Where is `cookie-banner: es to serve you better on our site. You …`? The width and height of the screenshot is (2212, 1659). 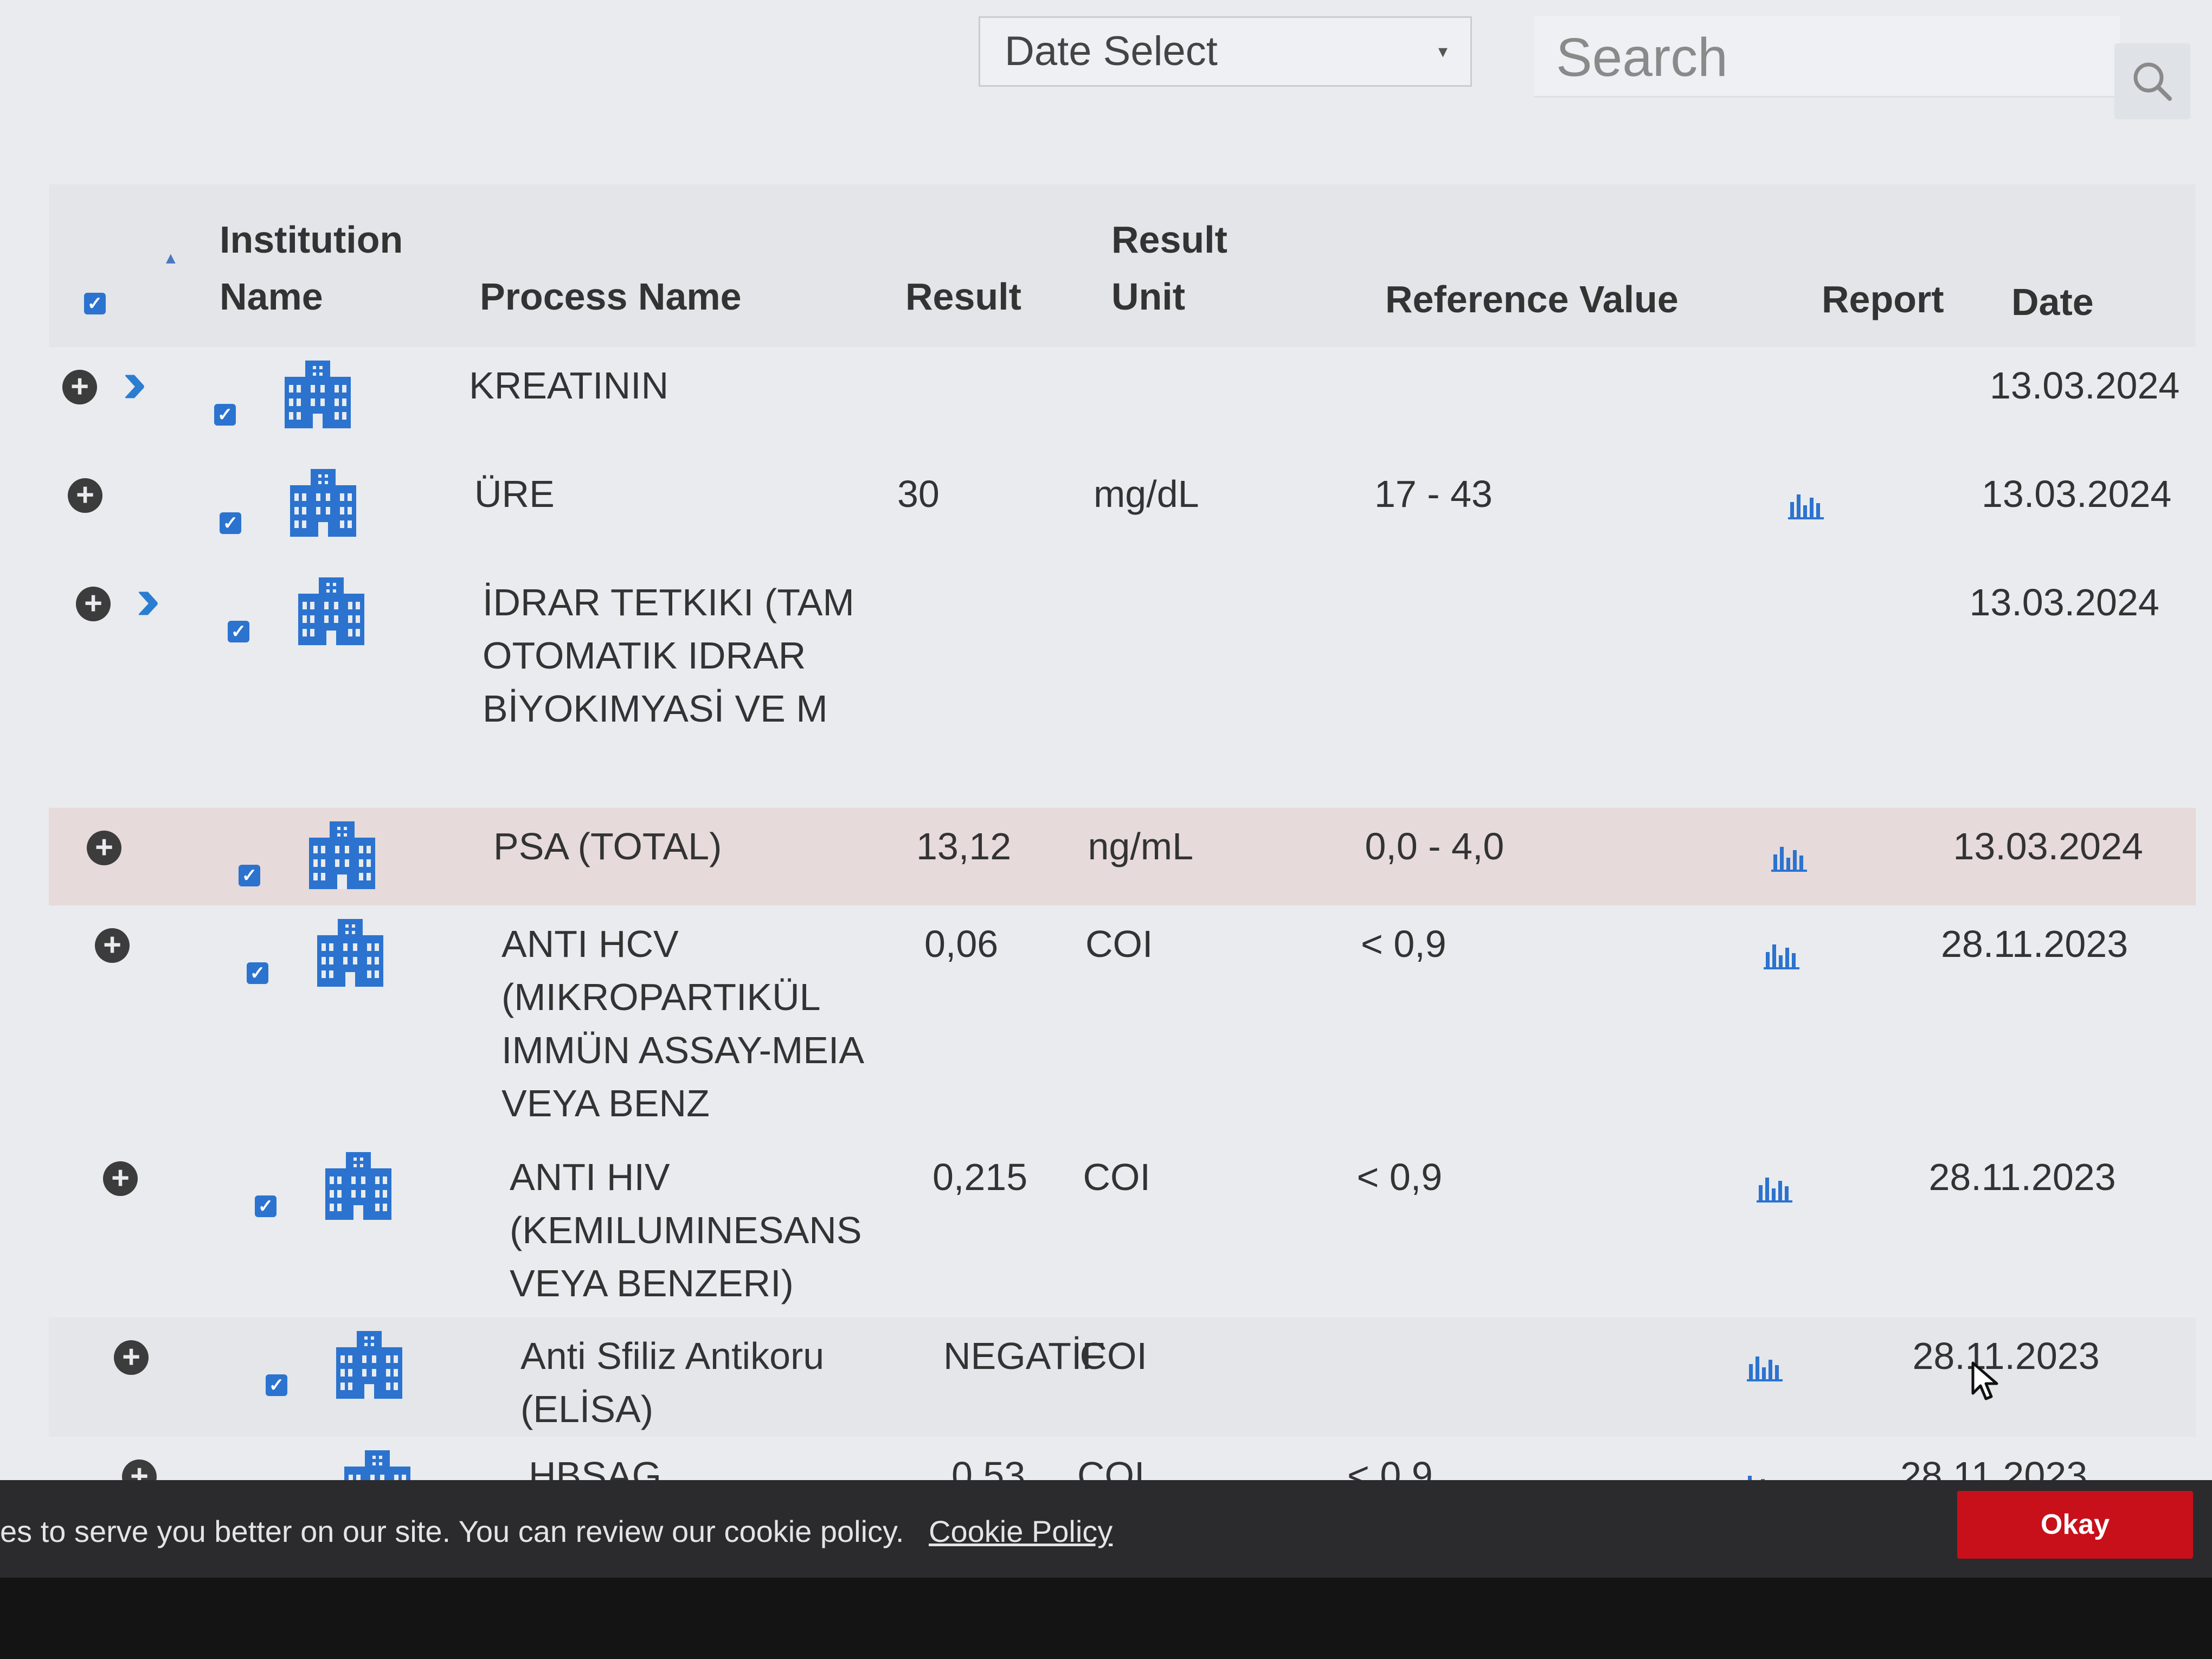 cookie-banner: es to serve you better on our site. You … is located at coordinates (1106, 1529).